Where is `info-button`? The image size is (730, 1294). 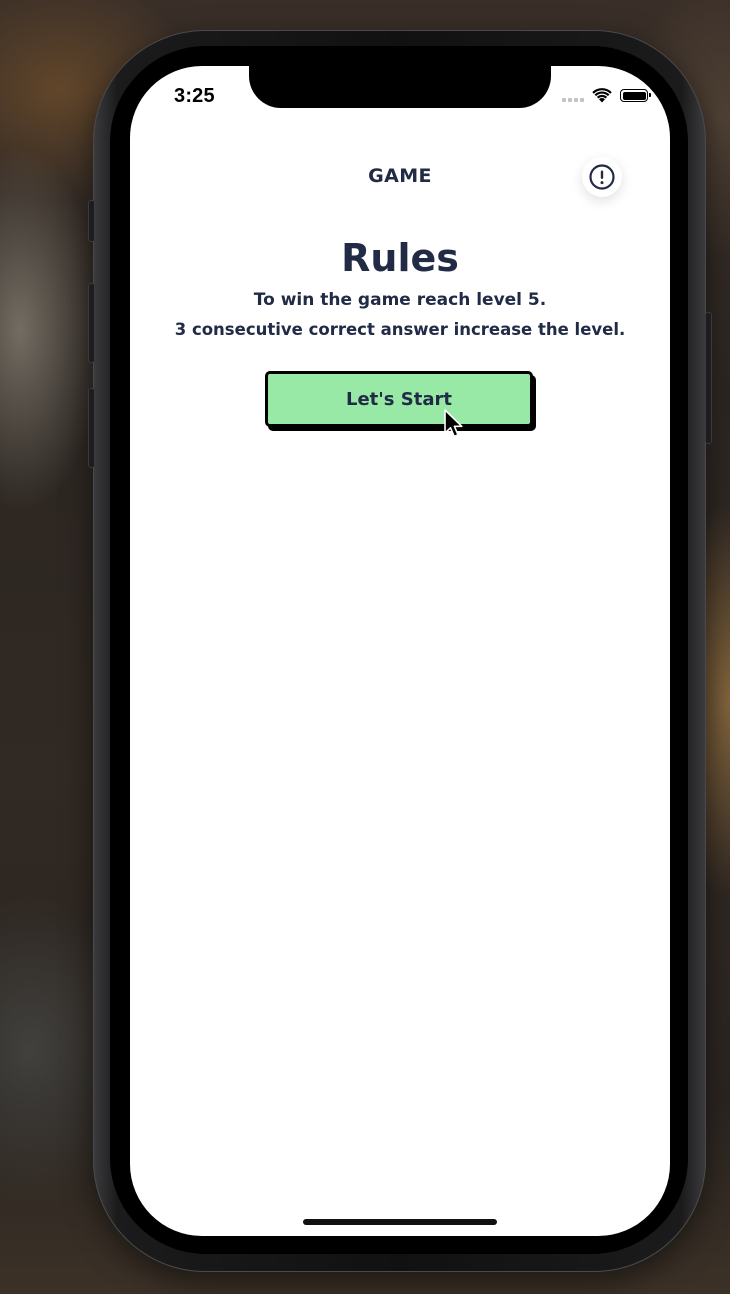 info-button is located at coordinates (602, 177).